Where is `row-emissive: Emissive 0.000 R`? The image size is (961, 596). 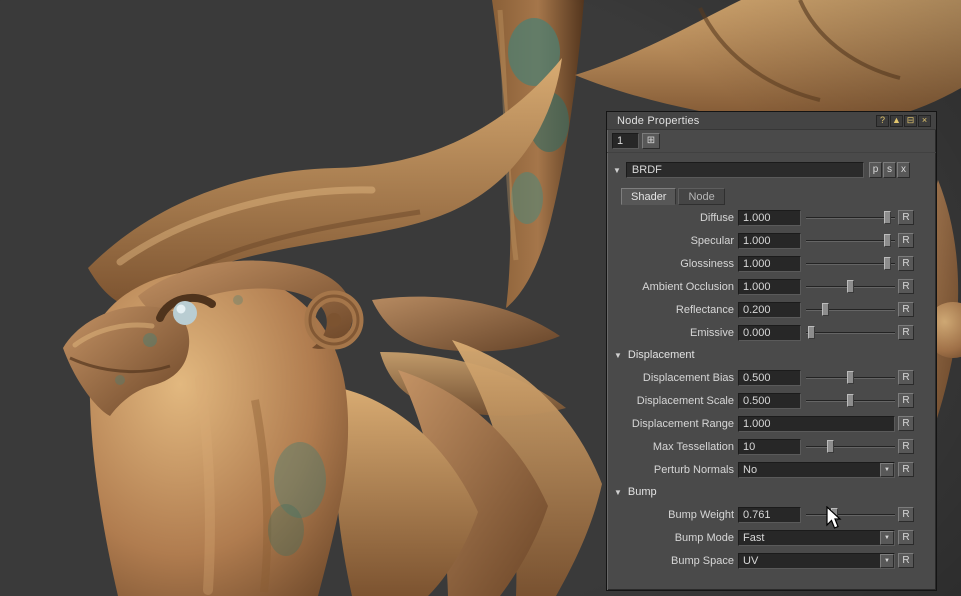
row-emissive: Emissive 0.000 R is located at coordinates (771, 332).